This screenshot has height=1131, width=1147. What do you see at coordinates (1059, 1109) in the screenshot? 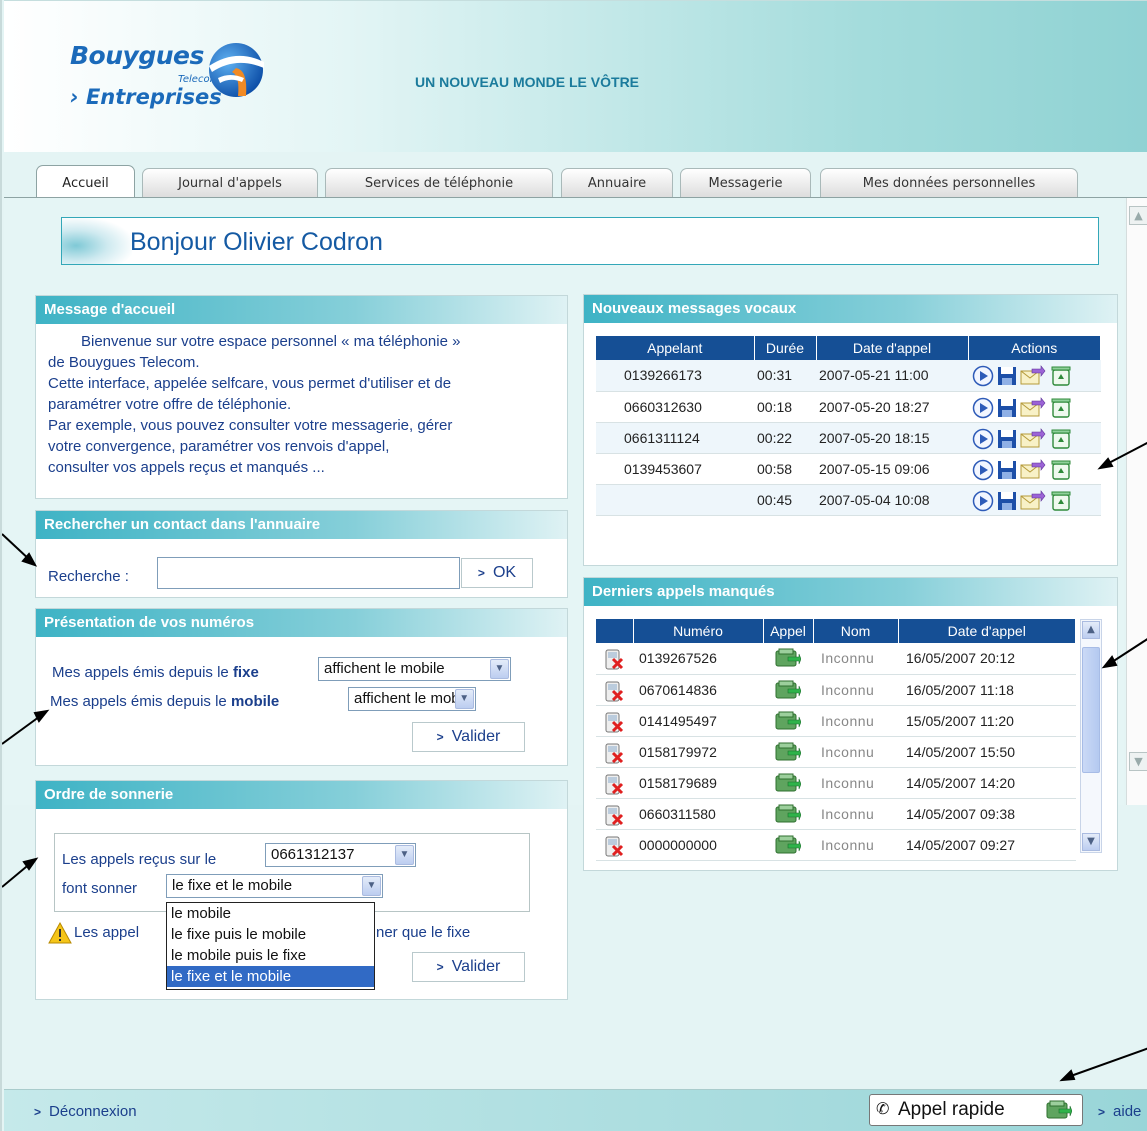
I see `call-phone-icon` at bounding box center [1059, 1109].